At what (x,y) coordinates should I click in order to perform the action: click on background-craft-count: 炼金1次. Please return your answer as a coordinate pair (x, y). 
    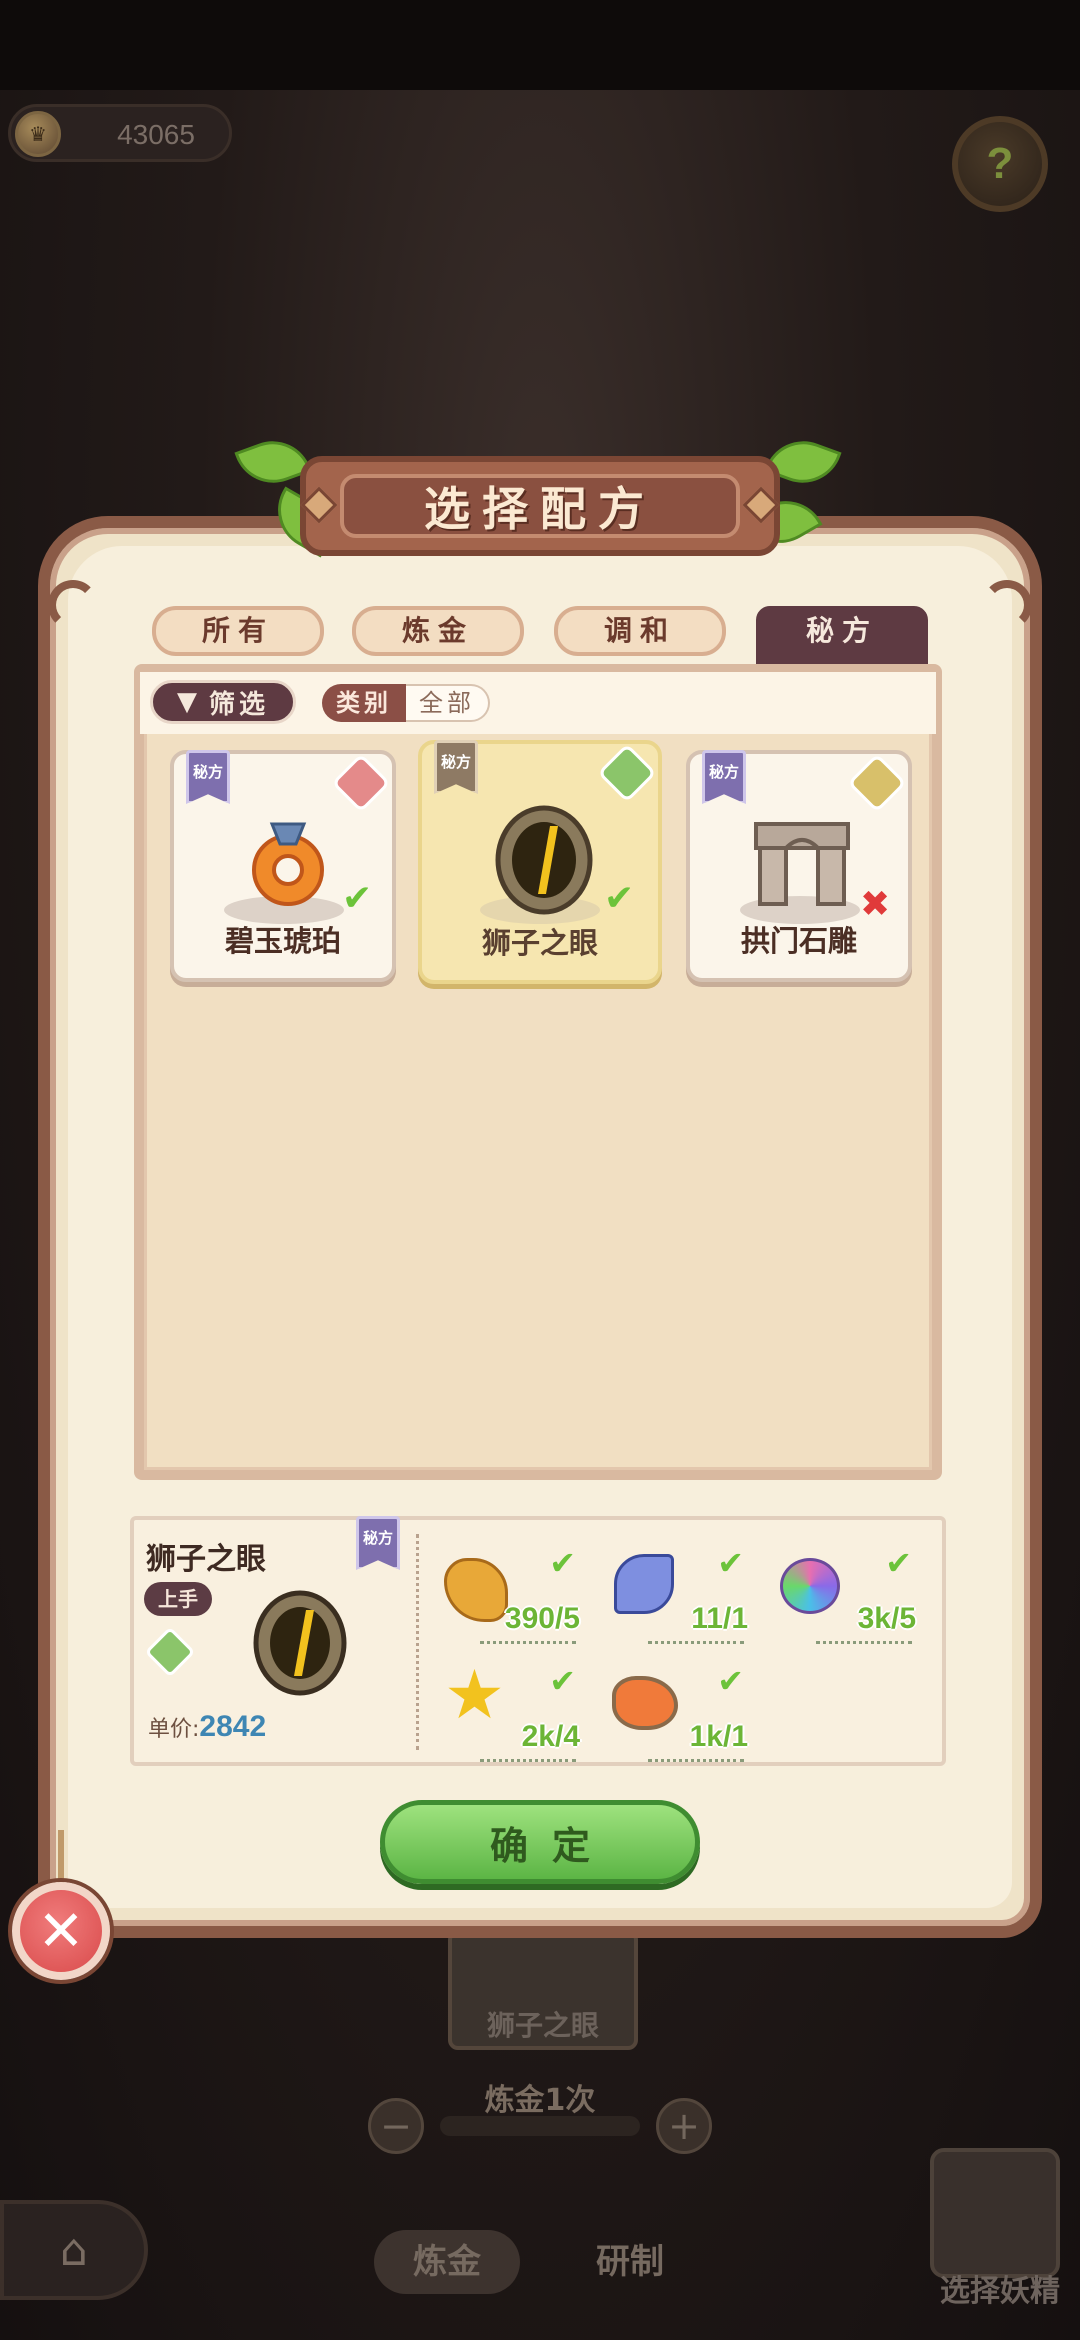
    Looking at the image, I should click on (540, 2100).